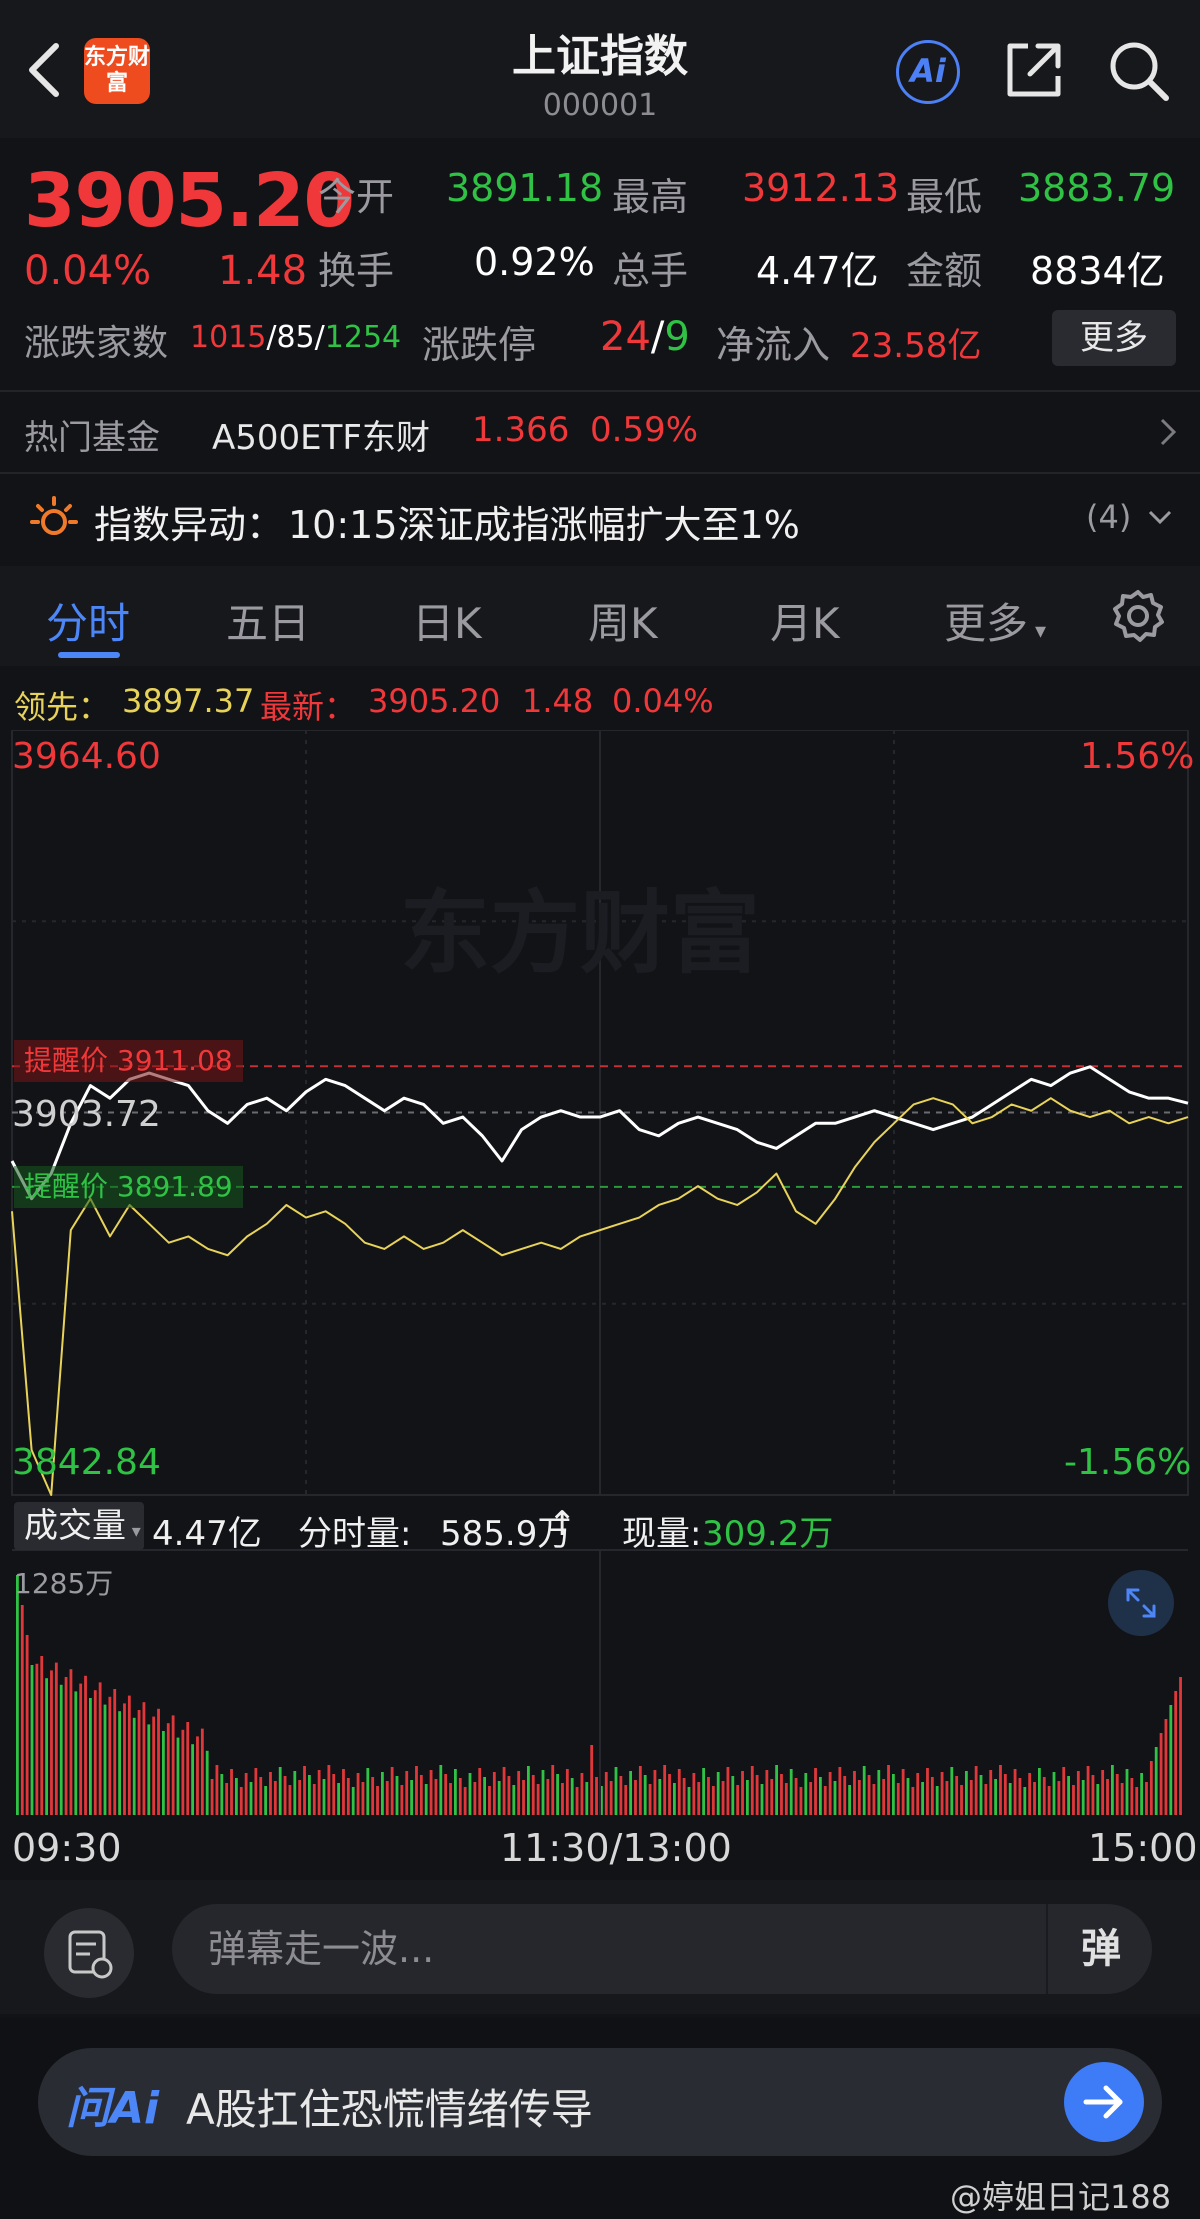 This screenshot has height=2219, width=1200. I want to click on share-icon, so click(1034, 70).